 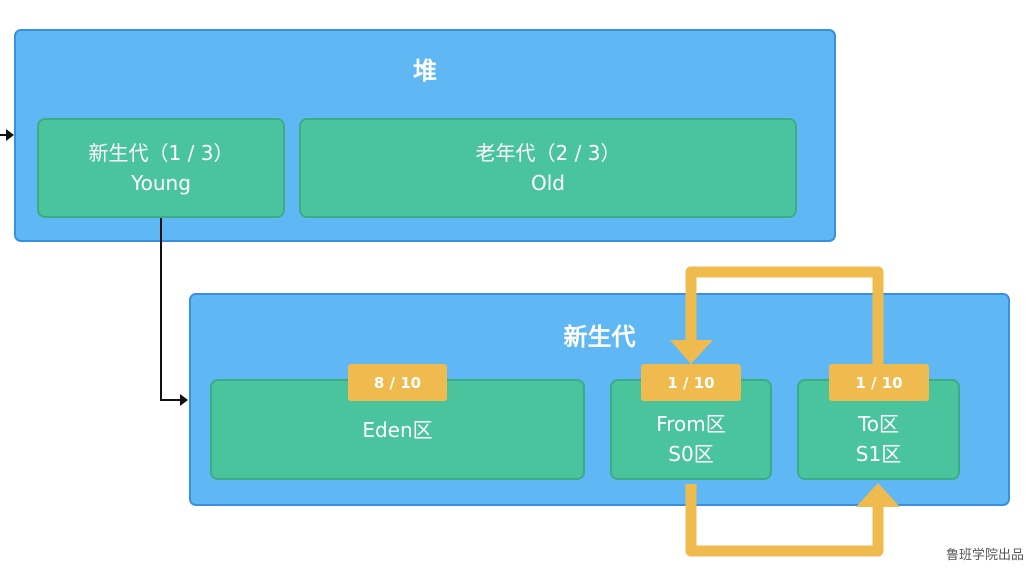 I want to click on from-label: From区, so click(x=691, y=423).